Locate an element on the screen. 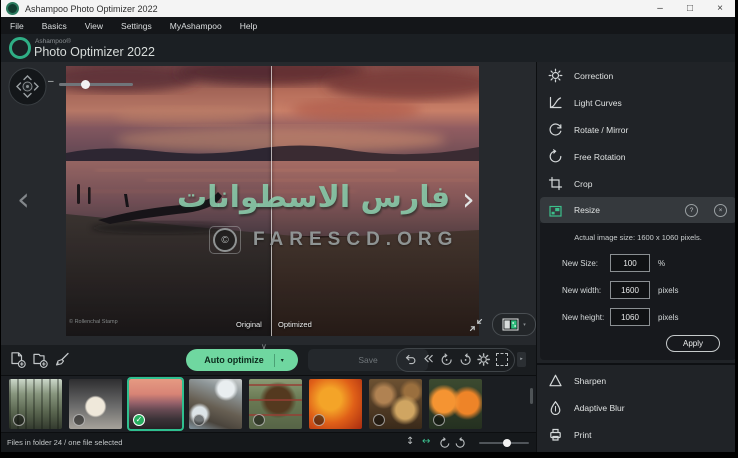 The height and width of the screenshot is (458, 738). batch-brush-icon is located at coordinates (62, 360).